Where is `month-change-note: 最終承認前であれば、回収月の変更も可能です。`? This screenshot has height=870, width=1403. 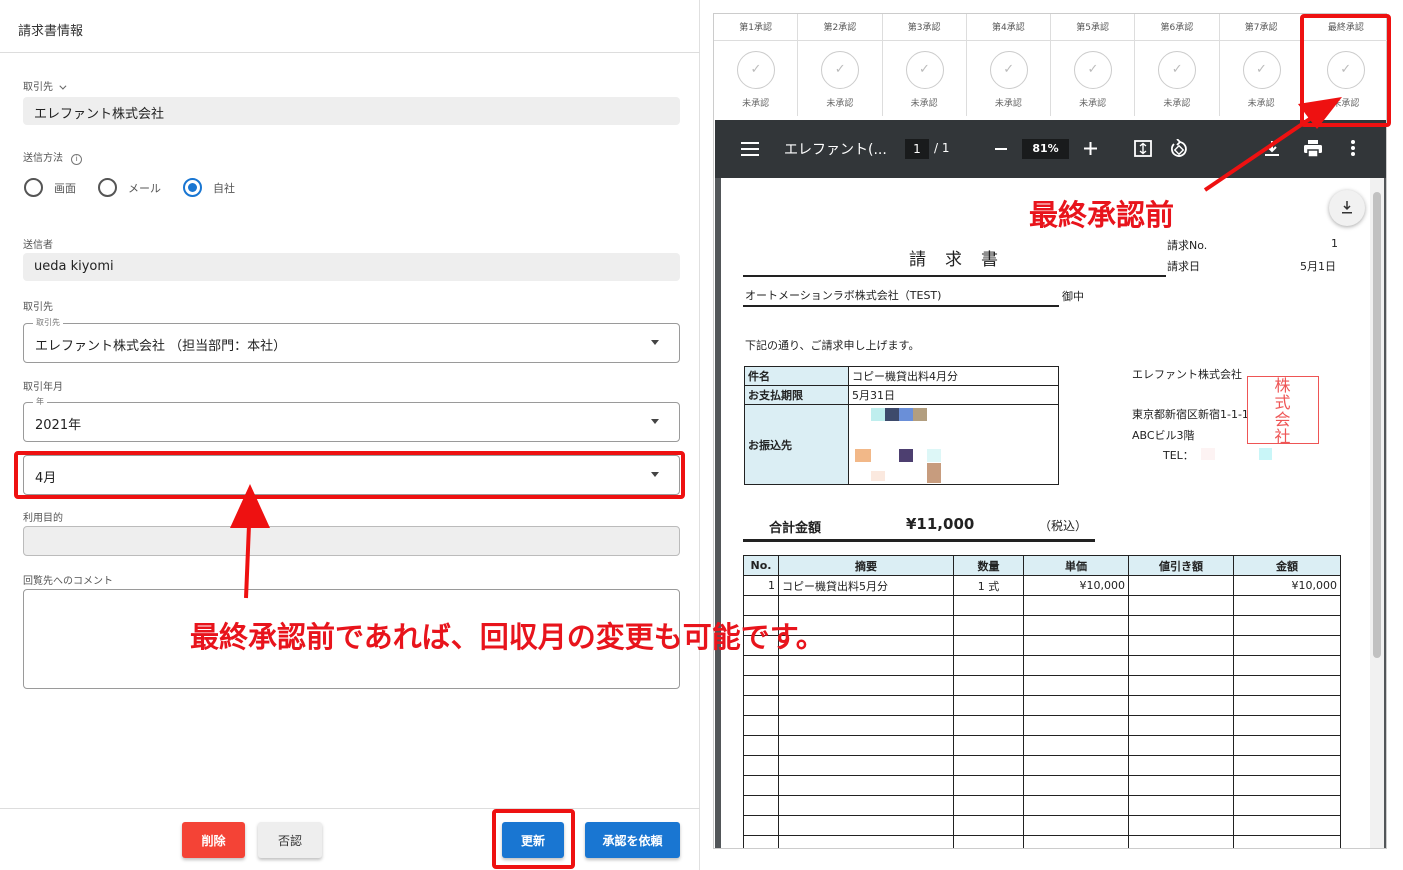 month-change-note: 最終承認前であれば、回収月の変更も可能です。 is located at coordinates (507, 637).